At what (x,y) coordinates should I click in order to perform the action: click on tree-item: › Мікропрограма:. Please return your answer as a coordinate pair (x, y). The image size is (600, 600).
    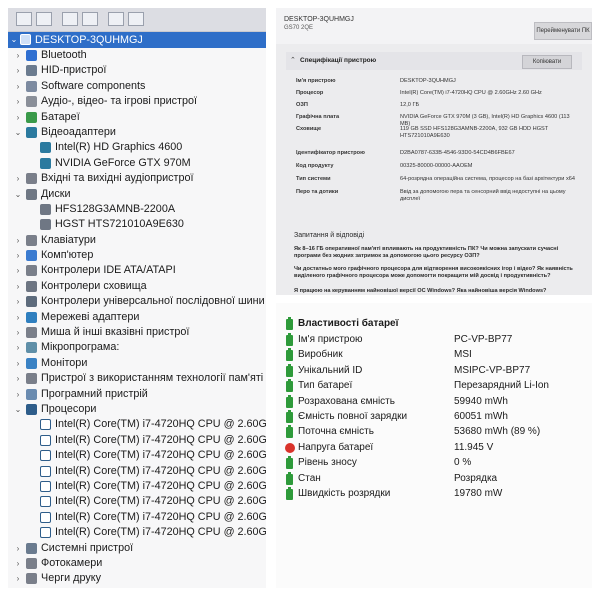
    Looking at the image, I should click on (137, 347).